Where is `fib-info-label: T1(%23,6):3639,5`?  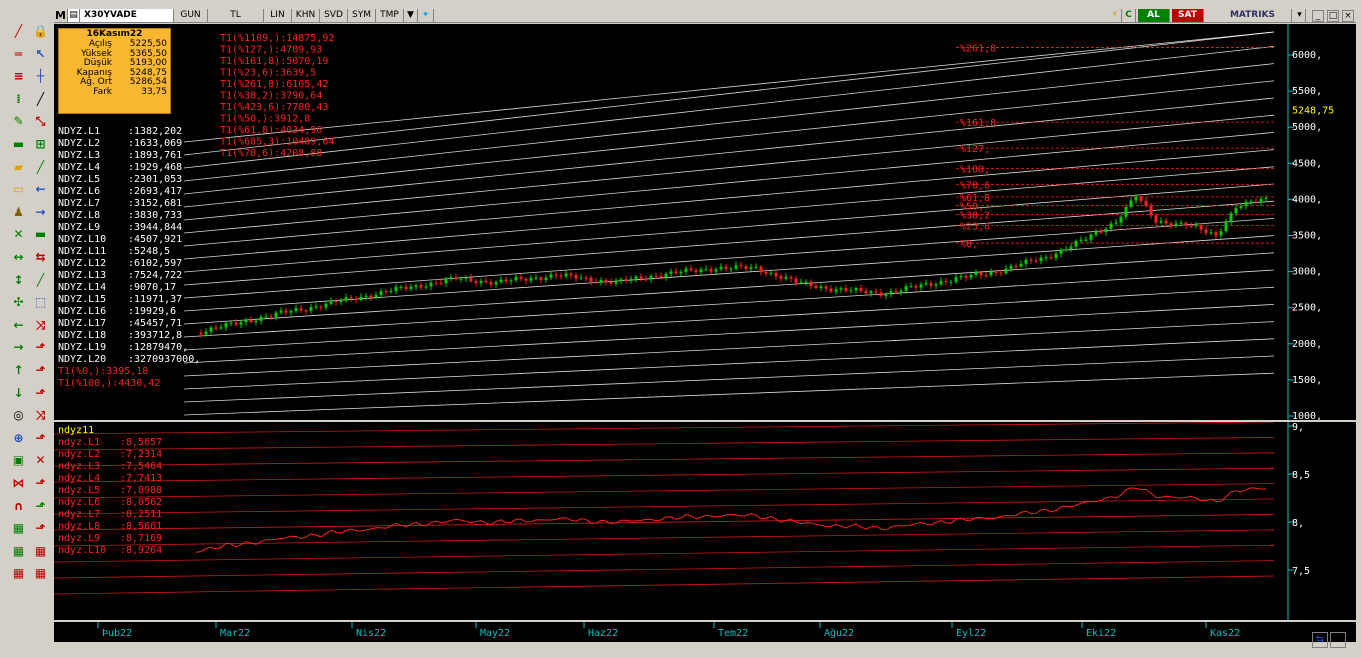
fib-info-label: T1(%23,6):3639,5 is located at coordinates (268, 73).